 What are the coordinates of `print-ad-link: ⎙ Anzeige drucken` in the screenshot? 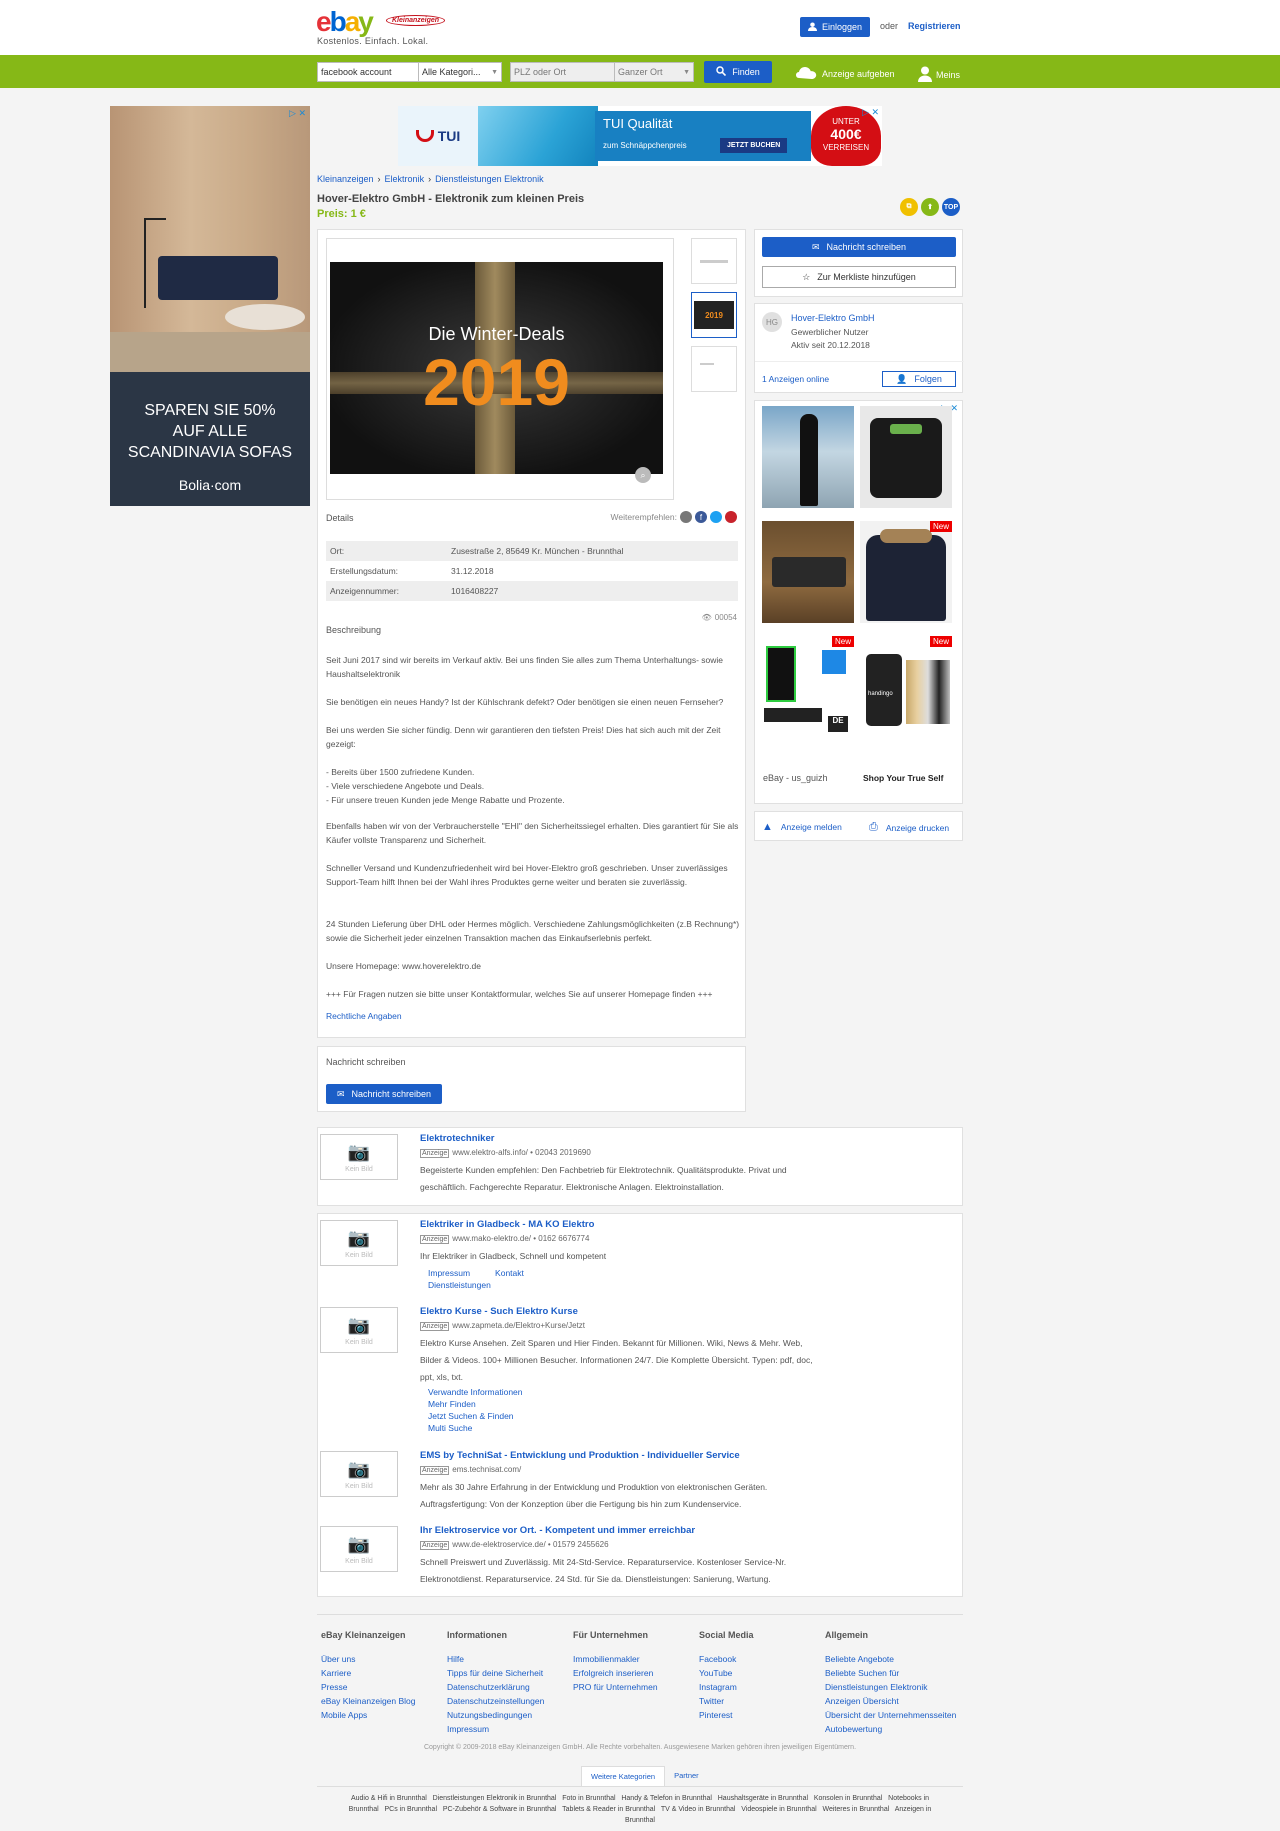 It's located at (909, 827).